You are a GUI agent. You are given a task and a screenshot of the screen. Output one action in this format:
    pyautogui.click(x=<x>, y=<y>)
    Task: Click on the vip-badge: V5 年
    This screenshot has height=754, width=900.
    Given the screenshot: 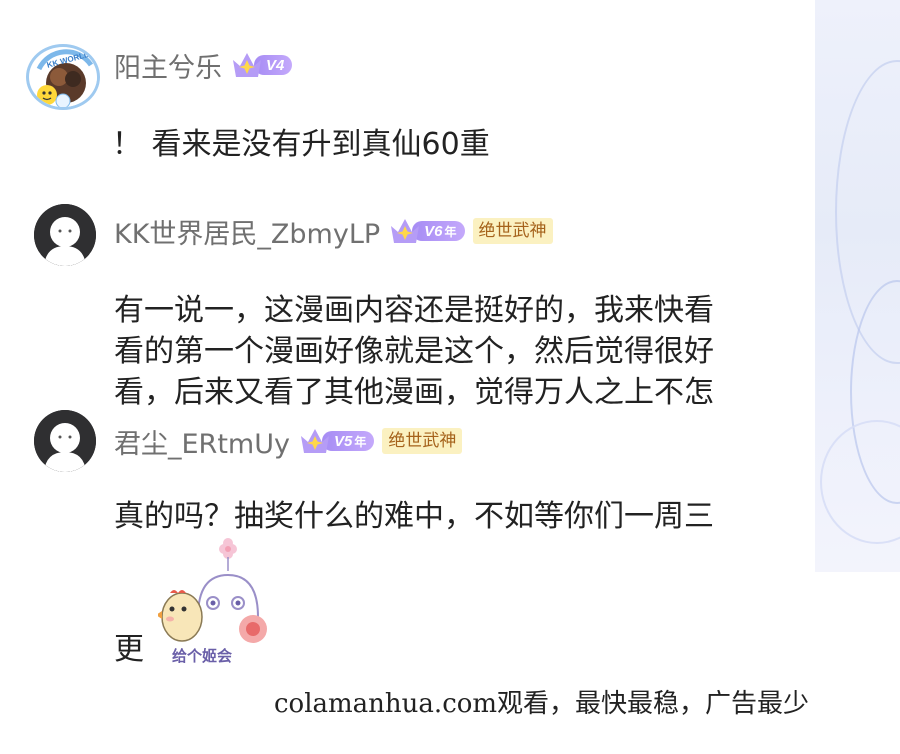 What is the action you would take?
    pyautogui.click(x=336, y=441)
    